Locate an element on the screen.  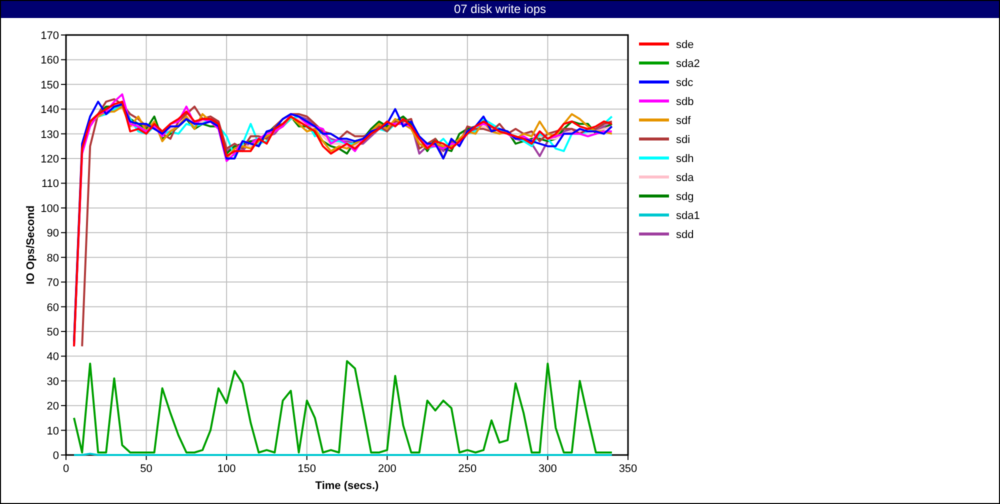
y-tick-label: 60 is located at coordinates (52, 308).